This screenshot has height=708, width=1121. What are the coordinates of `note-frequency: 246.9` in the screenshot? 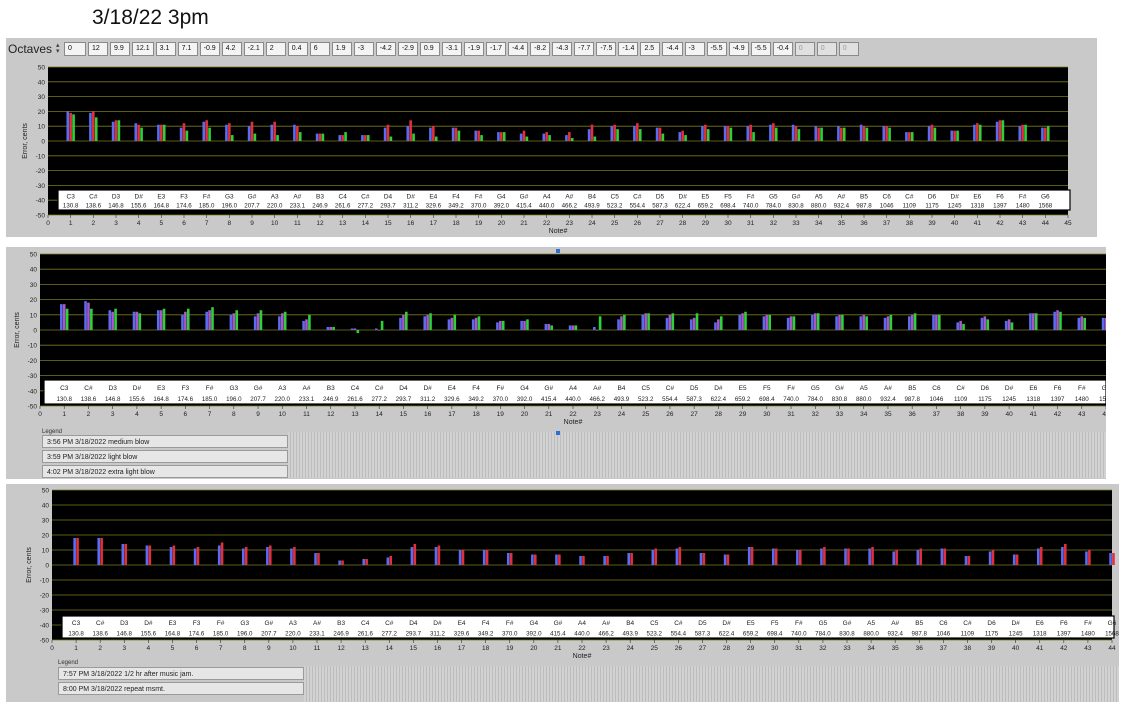 It's located at (320, 206).